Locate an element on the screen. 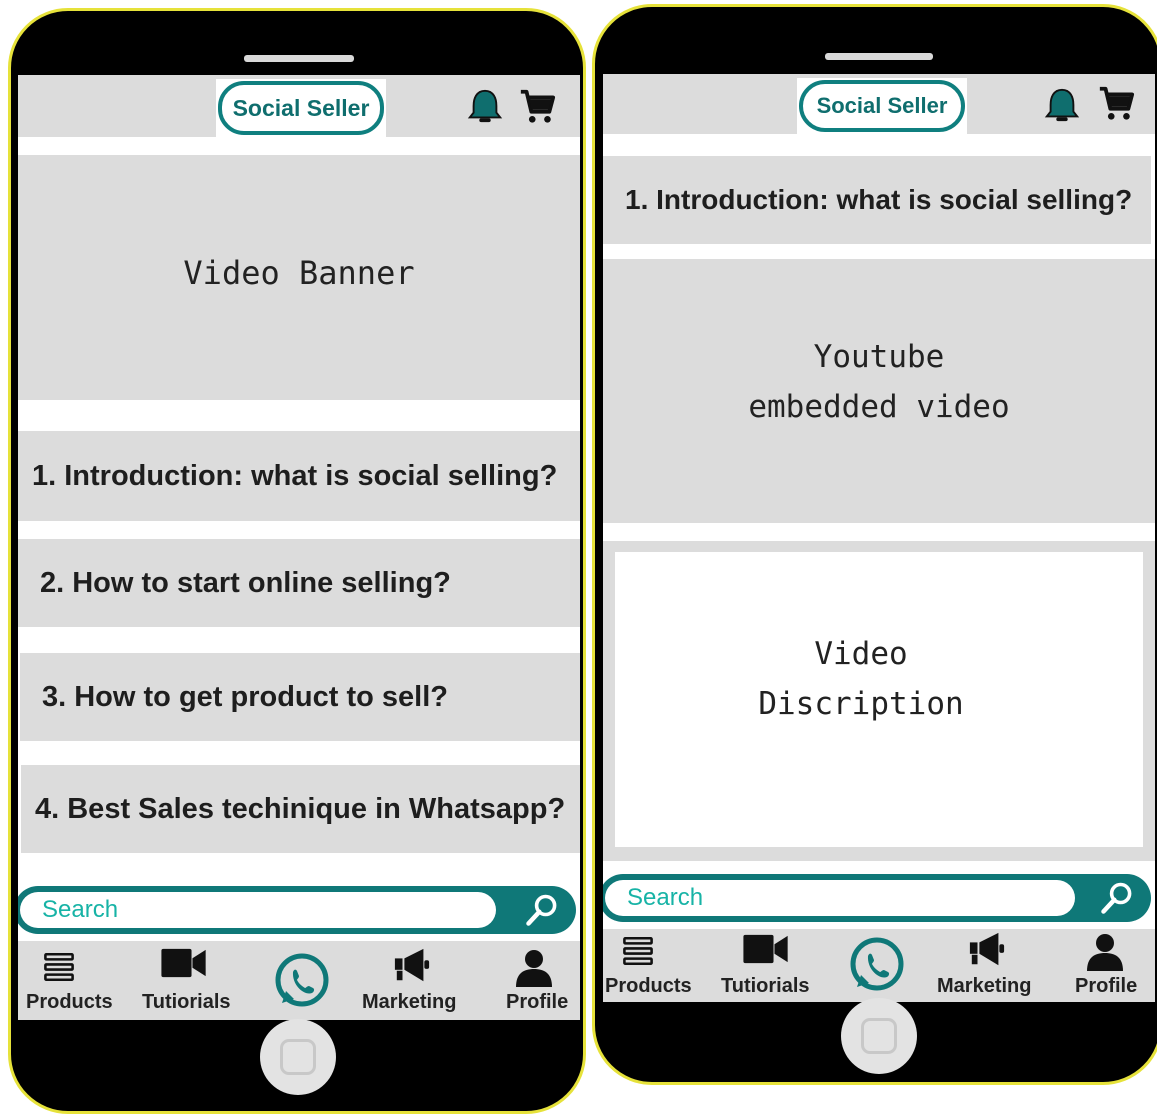 The height and width of the screenshot is (1114, 1157). video-line-2: embedded video is located at coordinates (879, 407).